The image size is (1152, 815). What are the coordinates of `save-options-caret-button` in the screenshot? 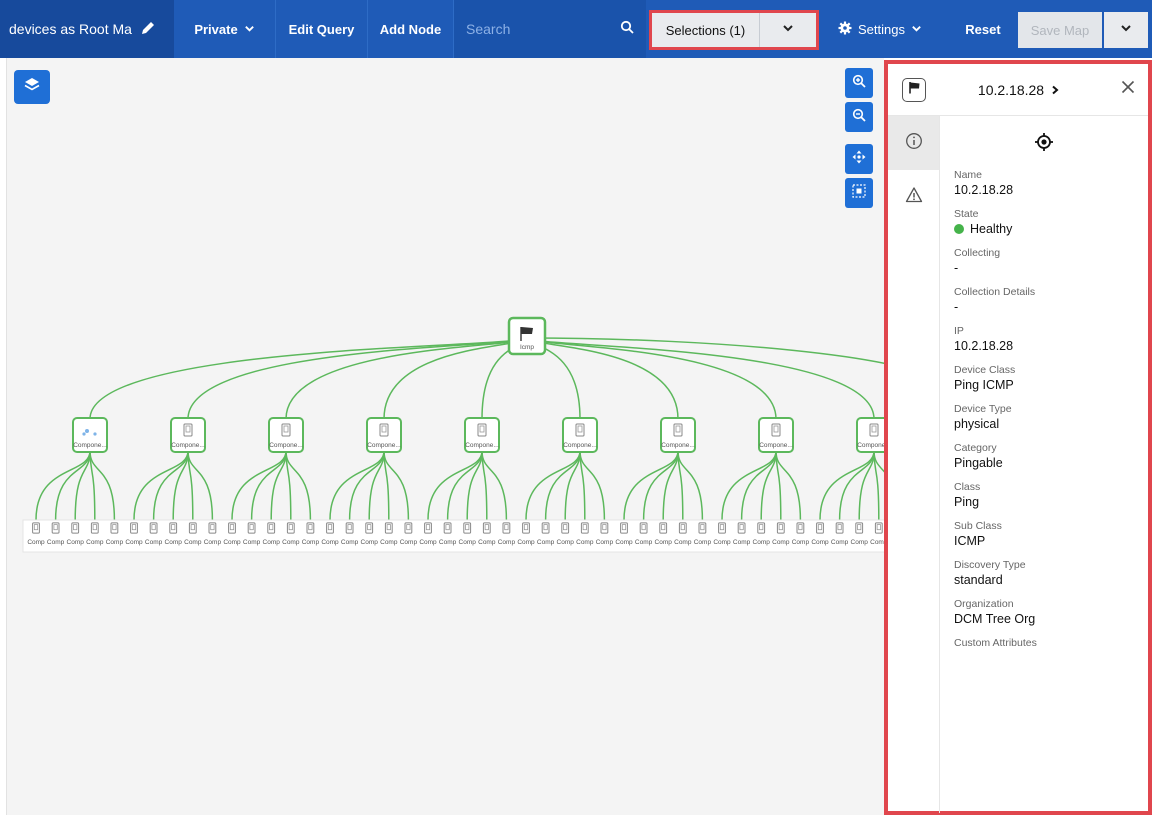 It's located at (1126, 30).